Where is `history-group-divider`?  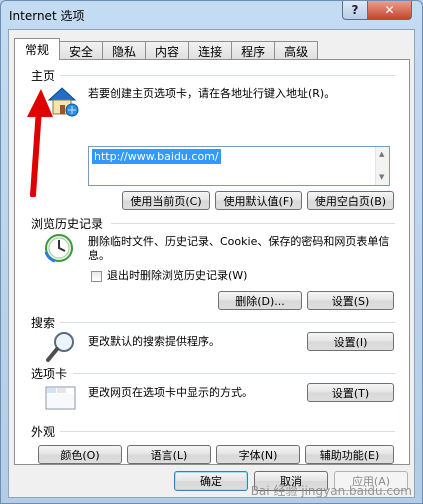
history-group-divider is located at coordinates (253, 223).